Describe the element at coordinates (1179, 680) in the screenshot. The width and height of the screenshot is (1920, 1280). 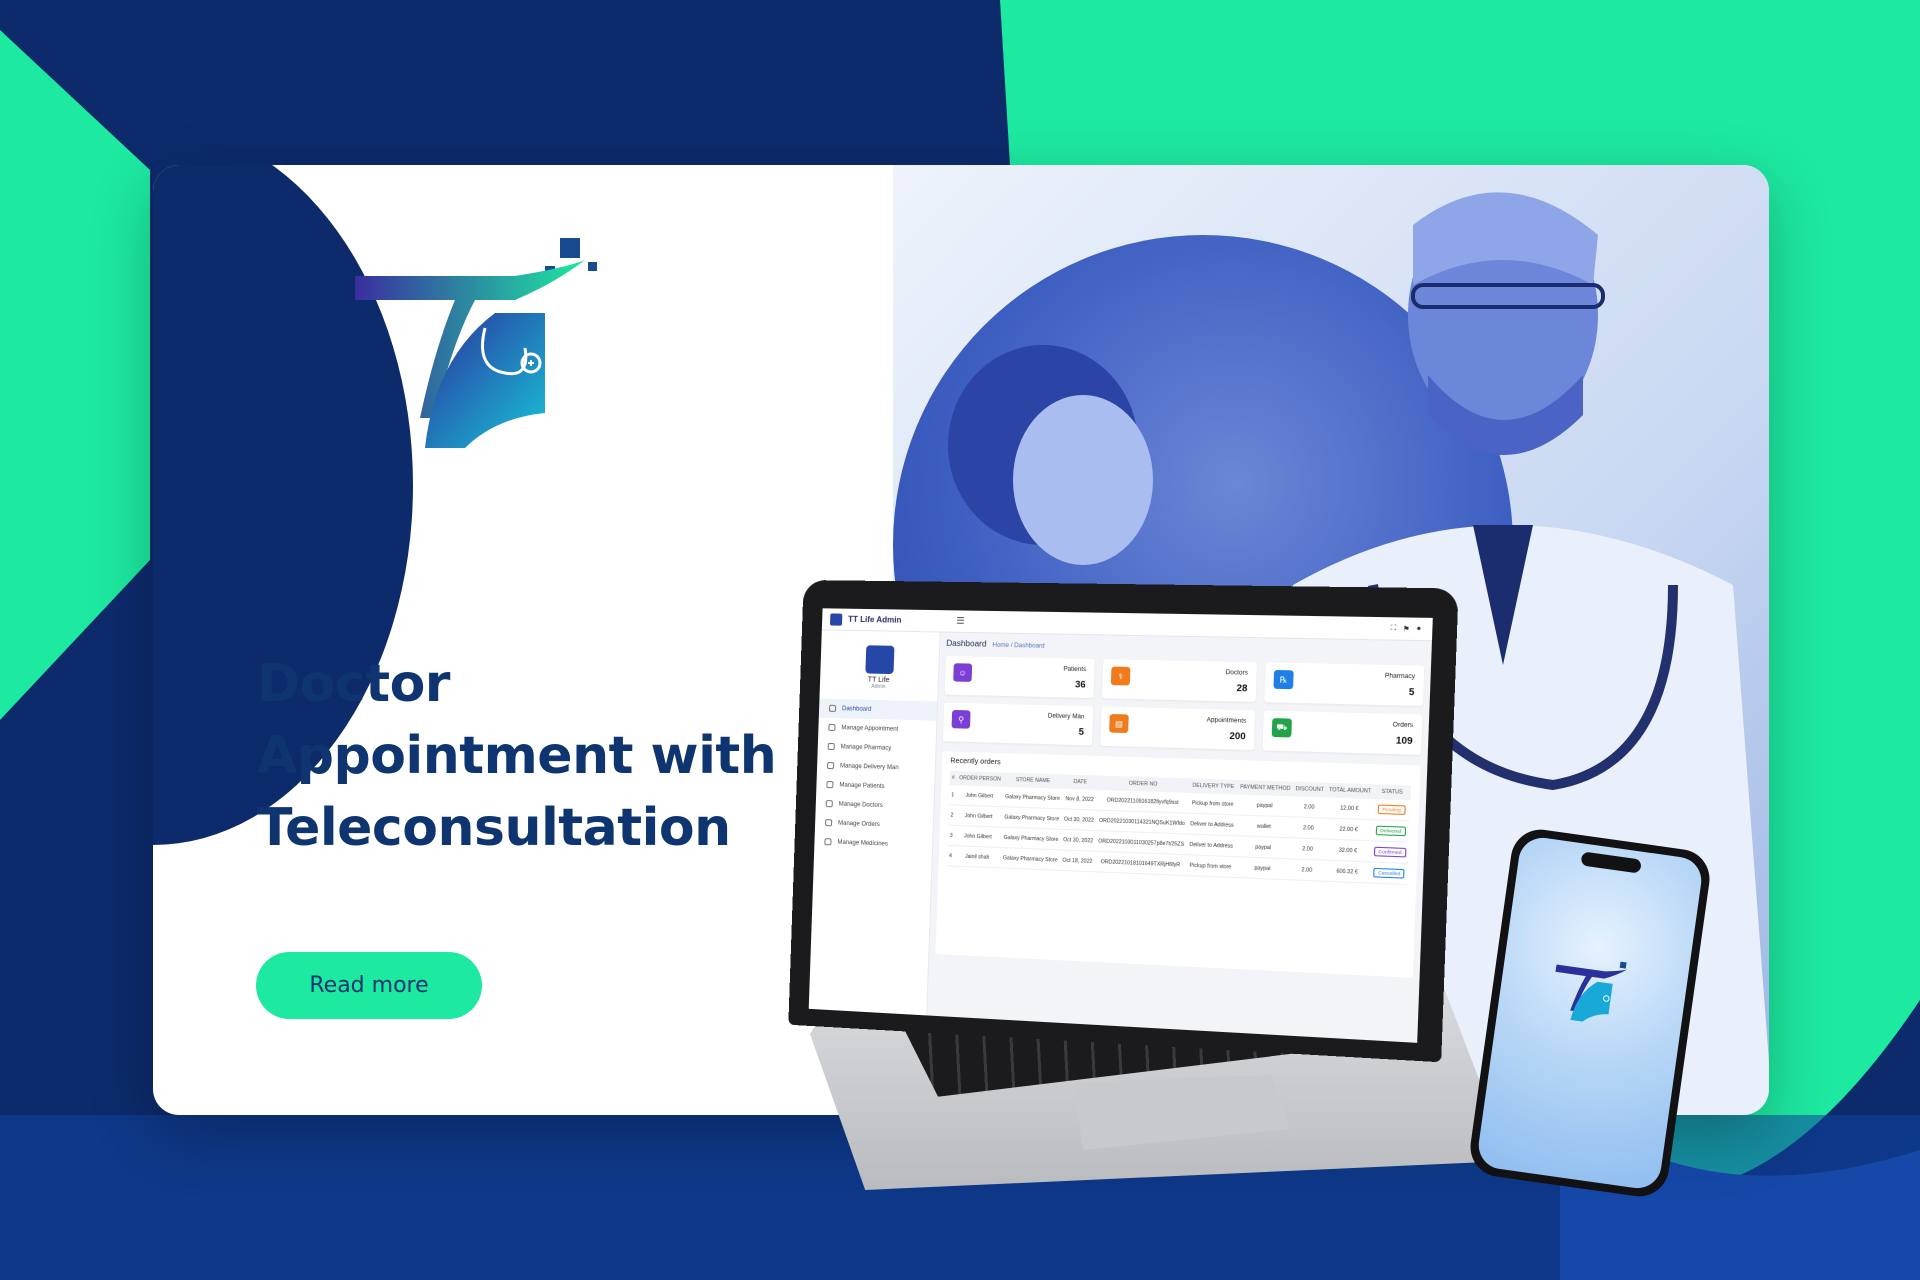
I see `stat-card-doctors: ⚕ Doctors 28` at that location.